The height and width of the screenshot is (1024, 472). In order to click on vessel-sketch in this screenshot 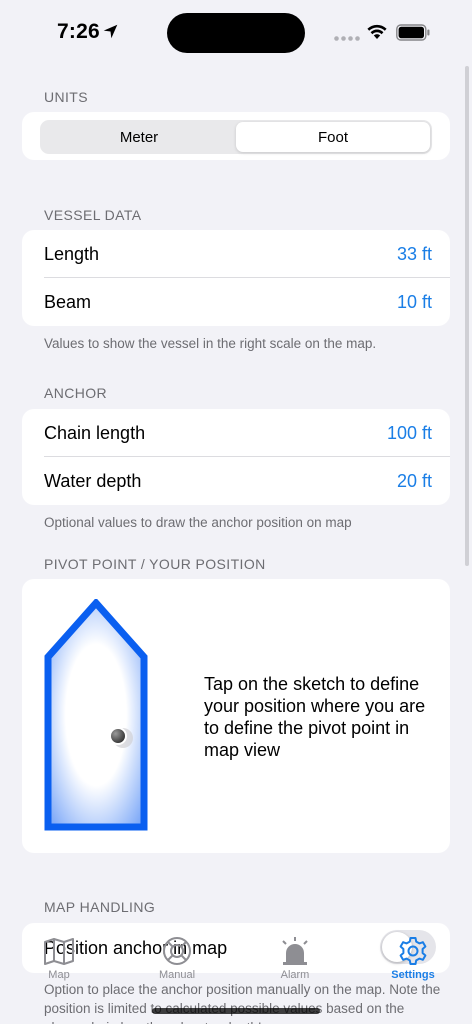, I will do `click(96, 715)`.